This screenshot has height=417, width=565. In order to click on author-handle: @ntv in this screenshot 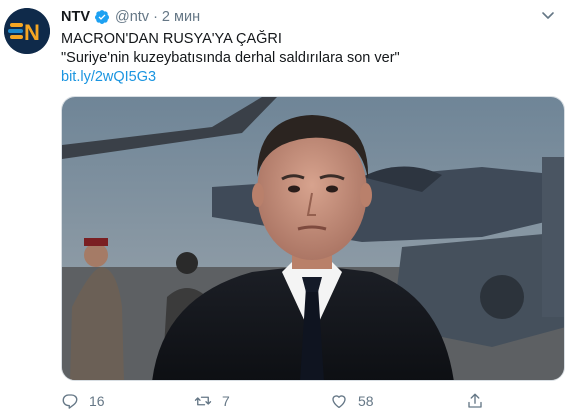, I will do `click(132, 17)`.